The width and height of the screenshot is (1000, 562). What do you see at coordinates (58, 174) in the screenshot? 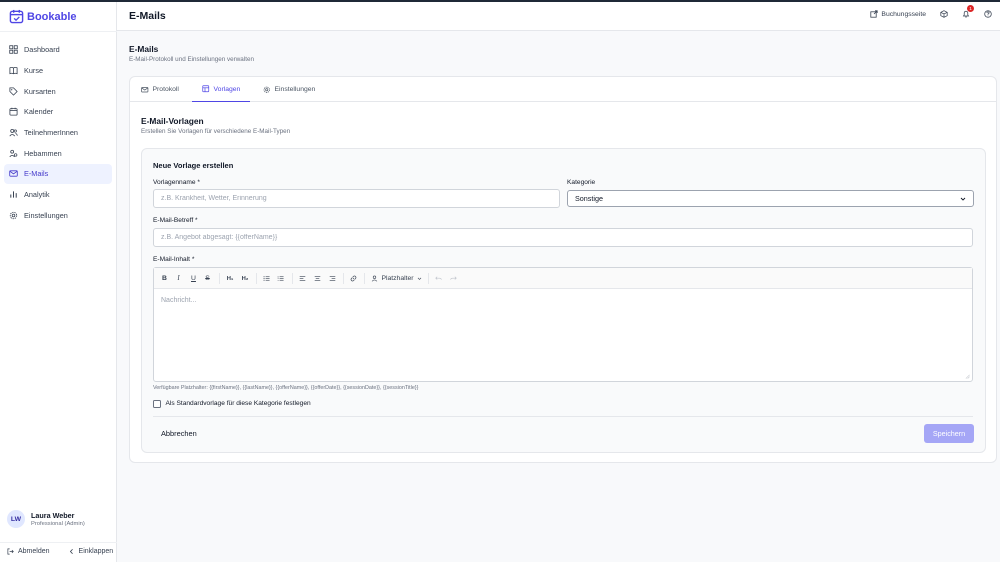
I see `sidebar-item-emails: E-Mails` at bounding box center [58, 174].